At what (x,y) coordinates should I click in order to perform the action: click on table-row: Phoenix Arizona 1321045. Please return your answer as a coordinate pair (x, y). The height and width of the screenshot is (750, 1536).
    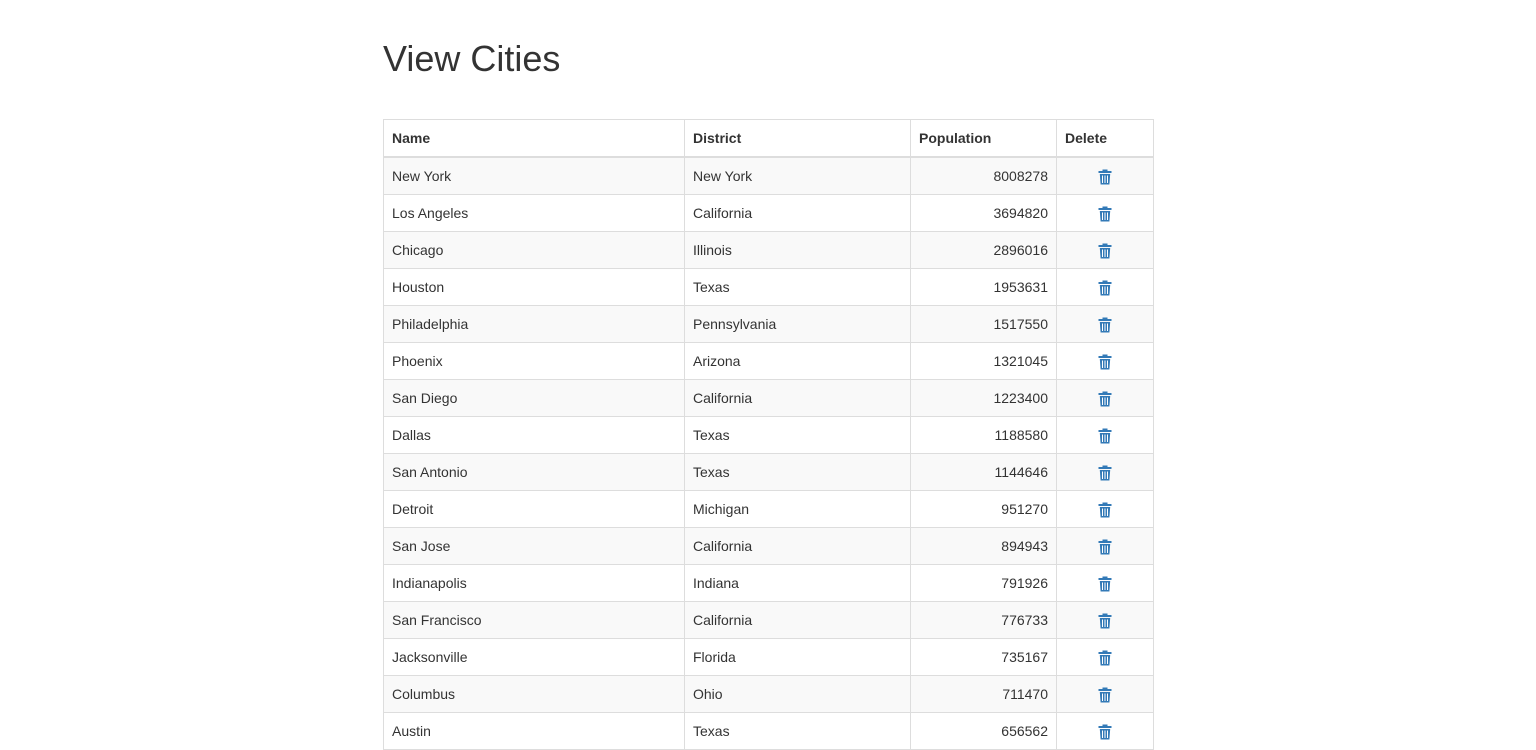
    Looking at the image, I should click on (768, 361).